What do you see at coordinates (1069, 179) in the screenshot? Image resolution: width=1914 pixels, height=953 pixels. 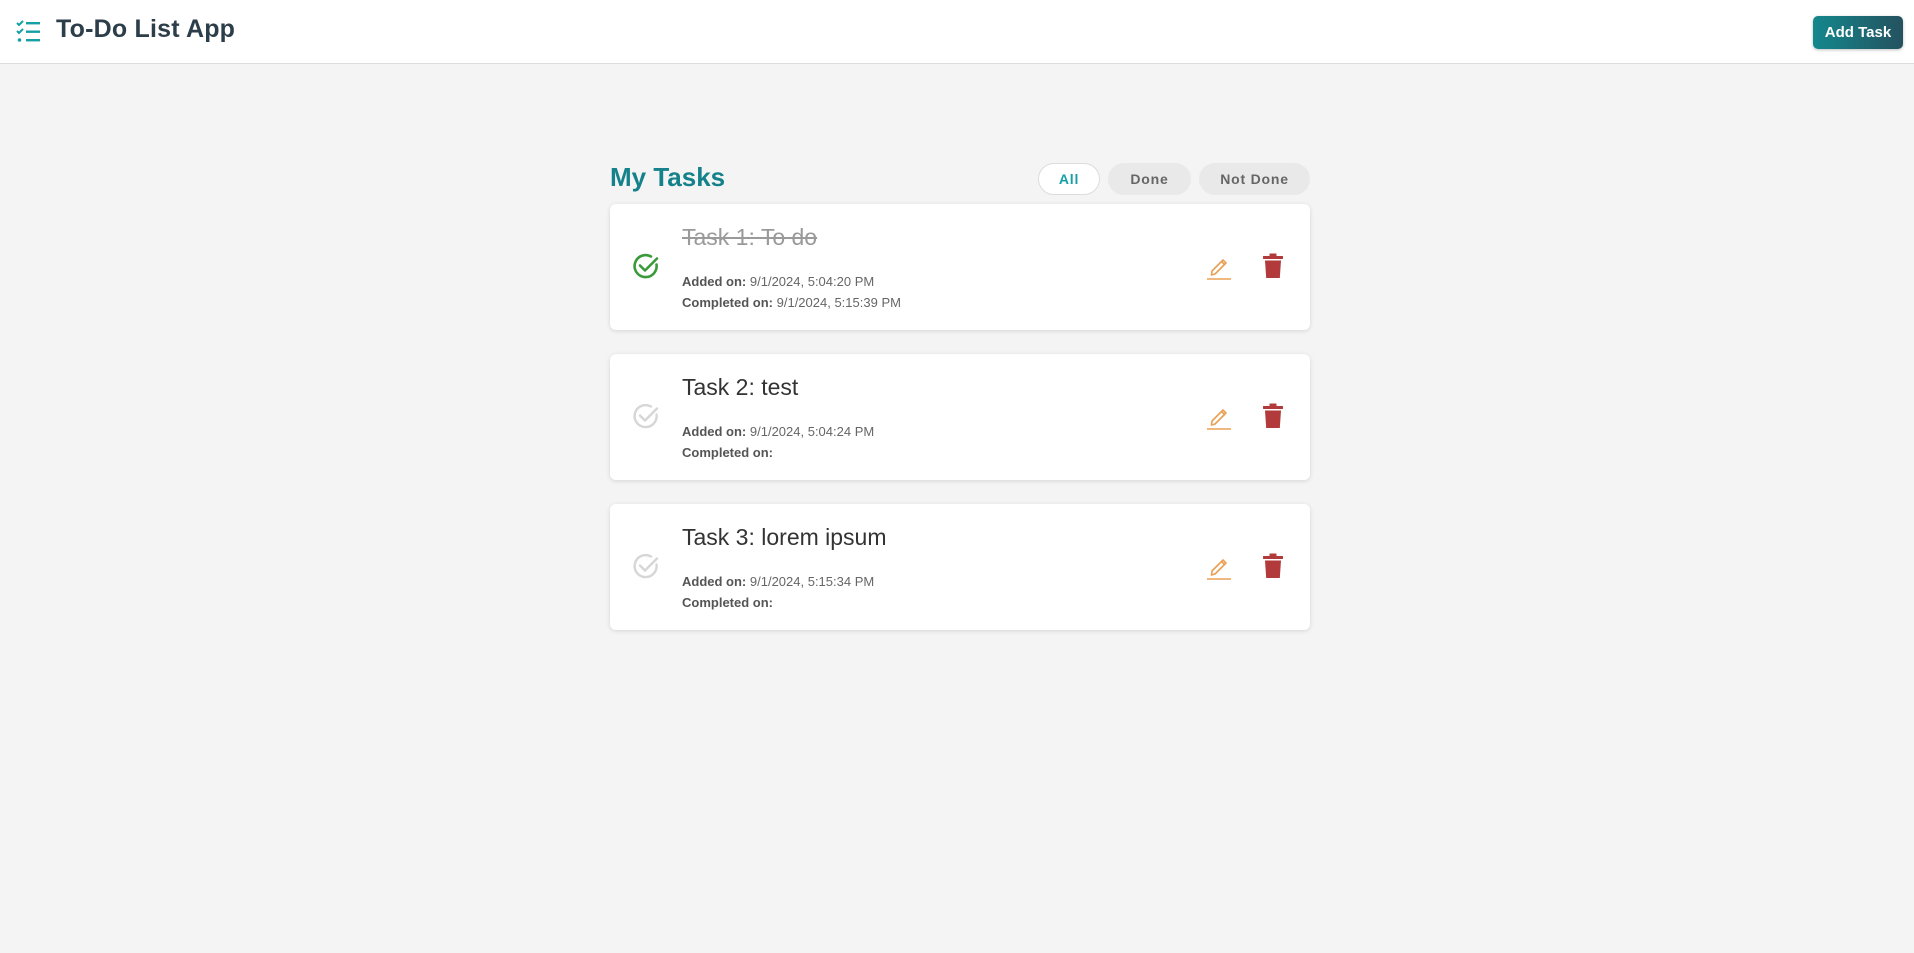 I see `filter-all-button: All` at bounding box center [1069, 179].